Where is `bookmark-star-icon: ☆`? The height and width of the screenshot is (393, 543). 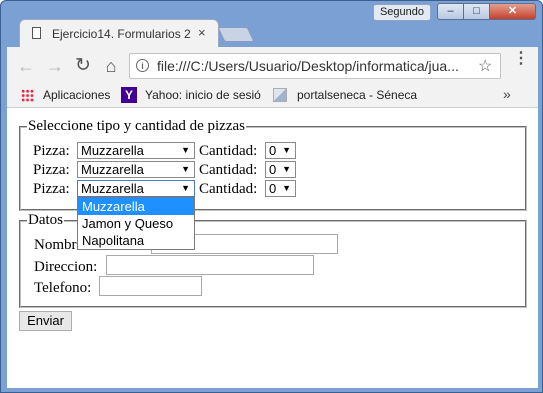 bookmark-star-icon: ☆ is located at coordinates (485, 66).